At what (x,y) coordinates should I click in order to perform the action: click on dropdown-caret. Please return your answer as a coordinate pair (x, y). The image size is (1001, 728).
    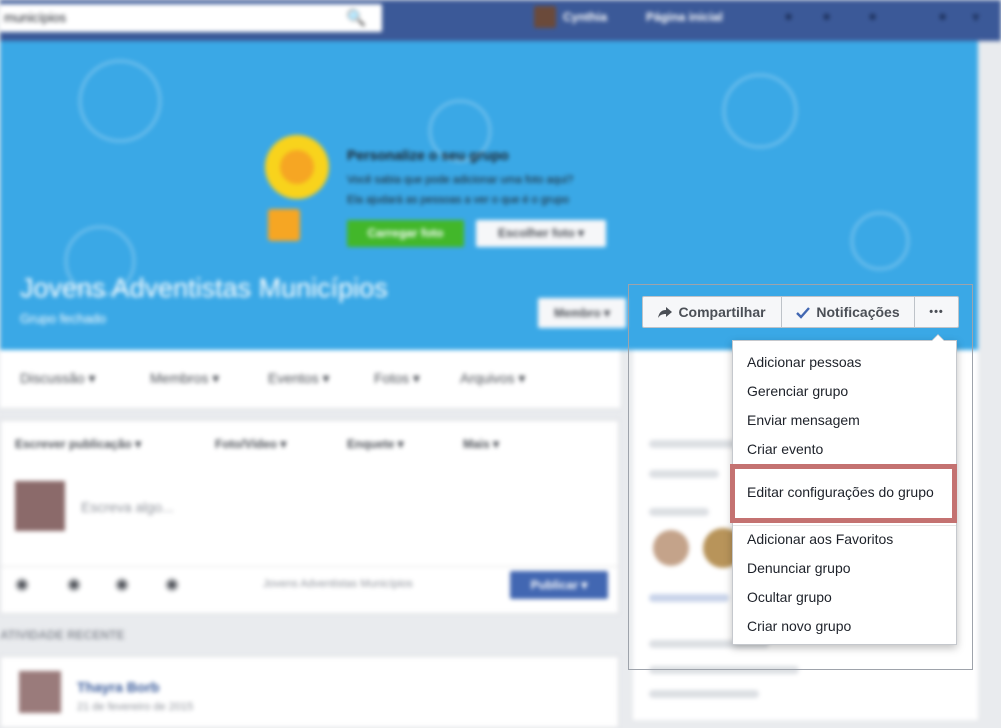
    Looking at the image, I should click on (938, 337).